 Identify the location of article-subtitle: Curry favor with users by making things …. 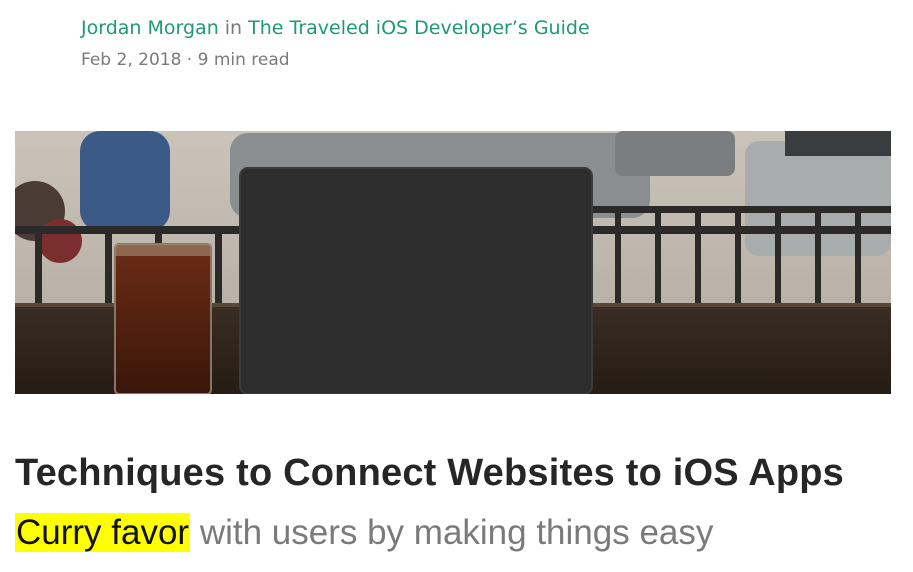
(364, 533).